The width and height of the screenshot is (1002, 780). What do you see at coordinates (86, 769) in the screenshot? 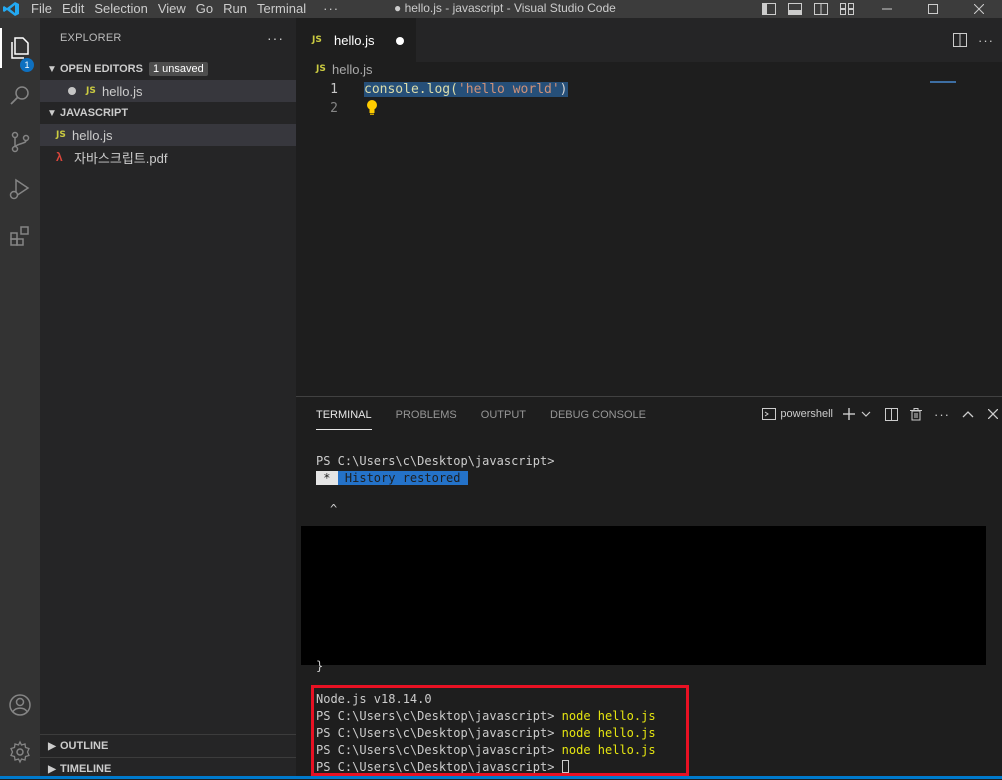
I see `timeline-label: TIMELINE` at bounding box center [86, 769].